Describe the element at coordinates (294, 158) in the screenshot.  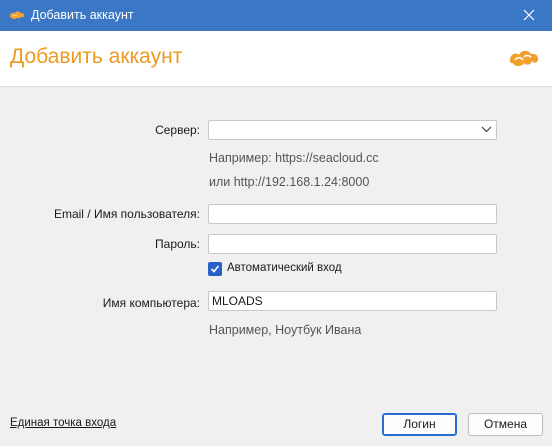
I see `server-hint-1: Например: https://seacloud.cc` at that location.